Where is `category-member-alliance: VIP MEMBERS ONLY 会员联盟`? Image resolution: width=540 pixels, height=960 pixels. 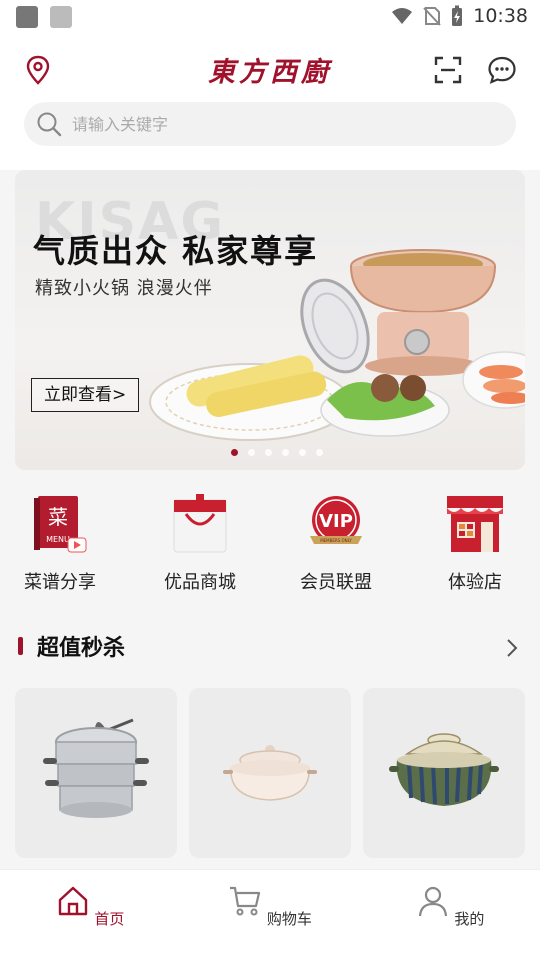 category-member-alliance: VIP MEMBERS ONLY 会员联盟 is located at coordinates (336, 543).